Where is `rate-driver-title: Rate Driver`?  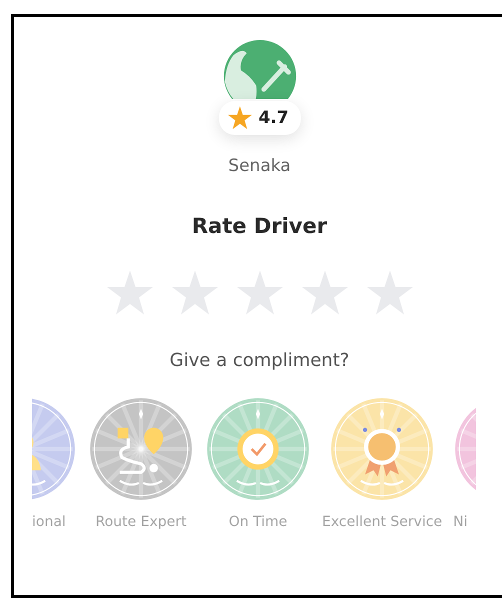
rate-driver-title: Rate Driver is located at coordinates (259, 226).